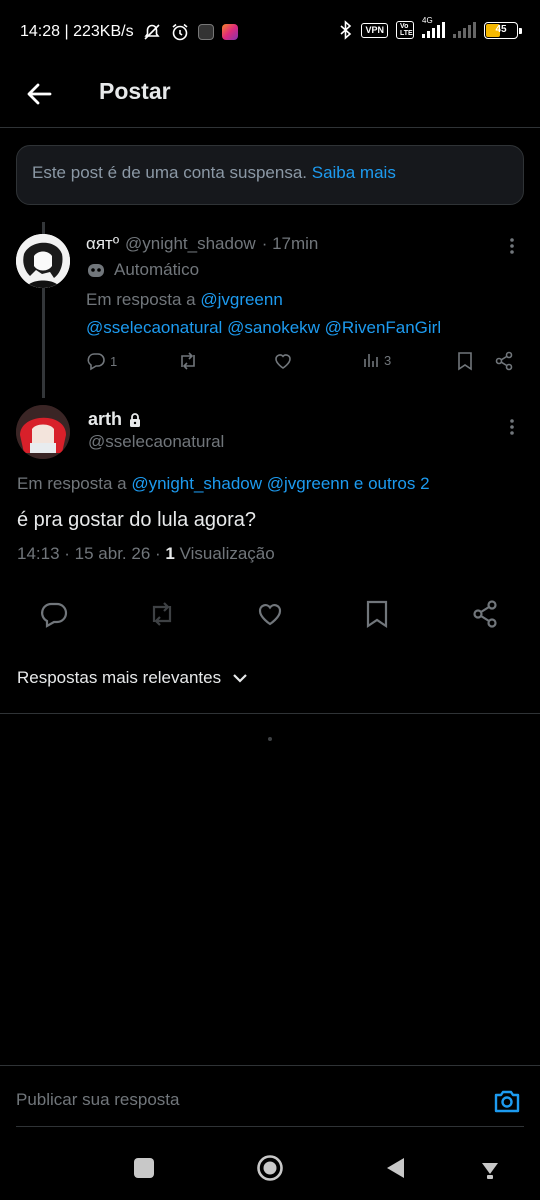 The height and width of the screenshot is (1200, 540). I want to click on post-text: é pra gostar do lula agora?, so click(137, 520).